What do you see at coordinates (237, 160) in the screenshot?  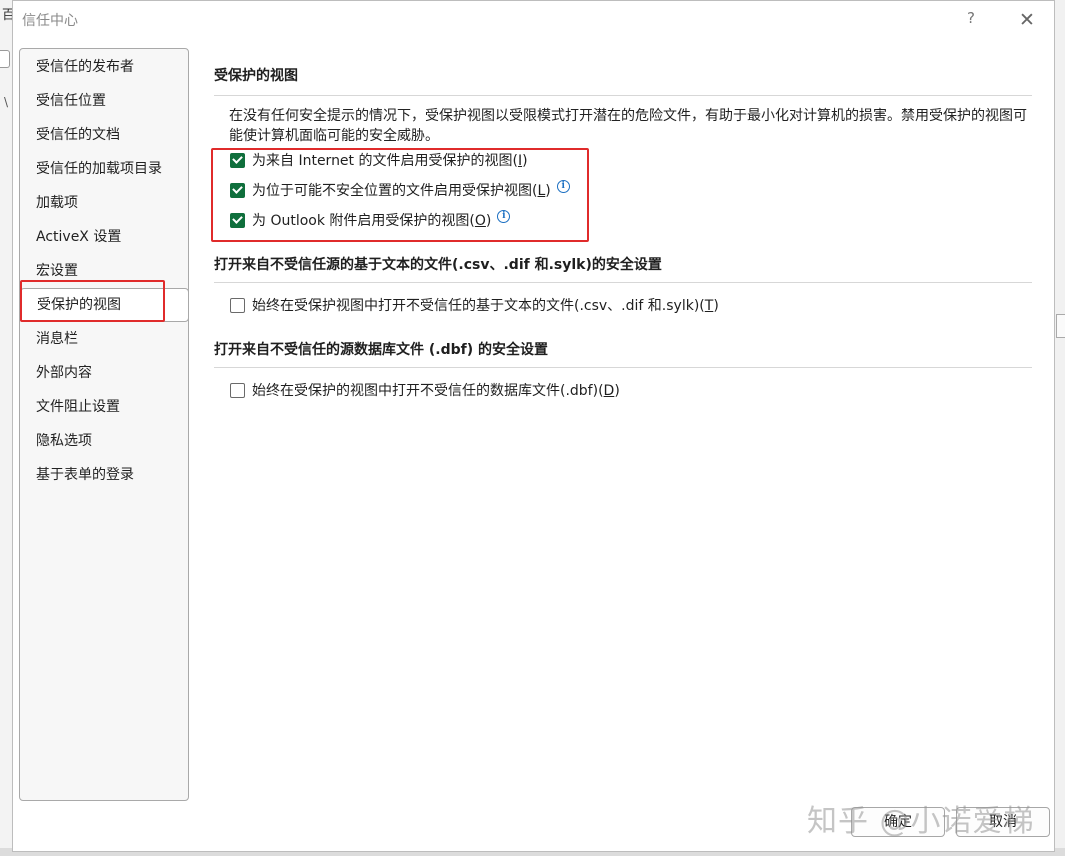 I see `checkbox-internet-files` at bounding box center [237, 160].